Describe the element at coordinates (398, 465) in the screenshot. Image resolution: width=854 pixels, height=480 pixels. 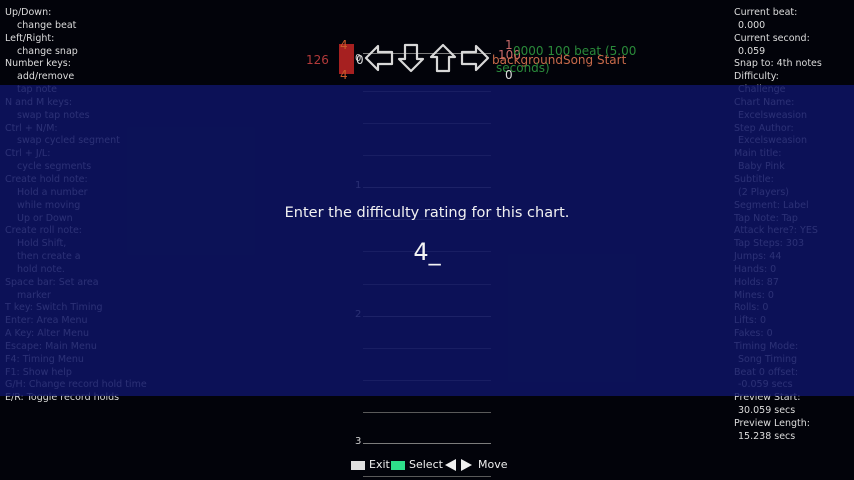
I see `select-key-icon` at that location.